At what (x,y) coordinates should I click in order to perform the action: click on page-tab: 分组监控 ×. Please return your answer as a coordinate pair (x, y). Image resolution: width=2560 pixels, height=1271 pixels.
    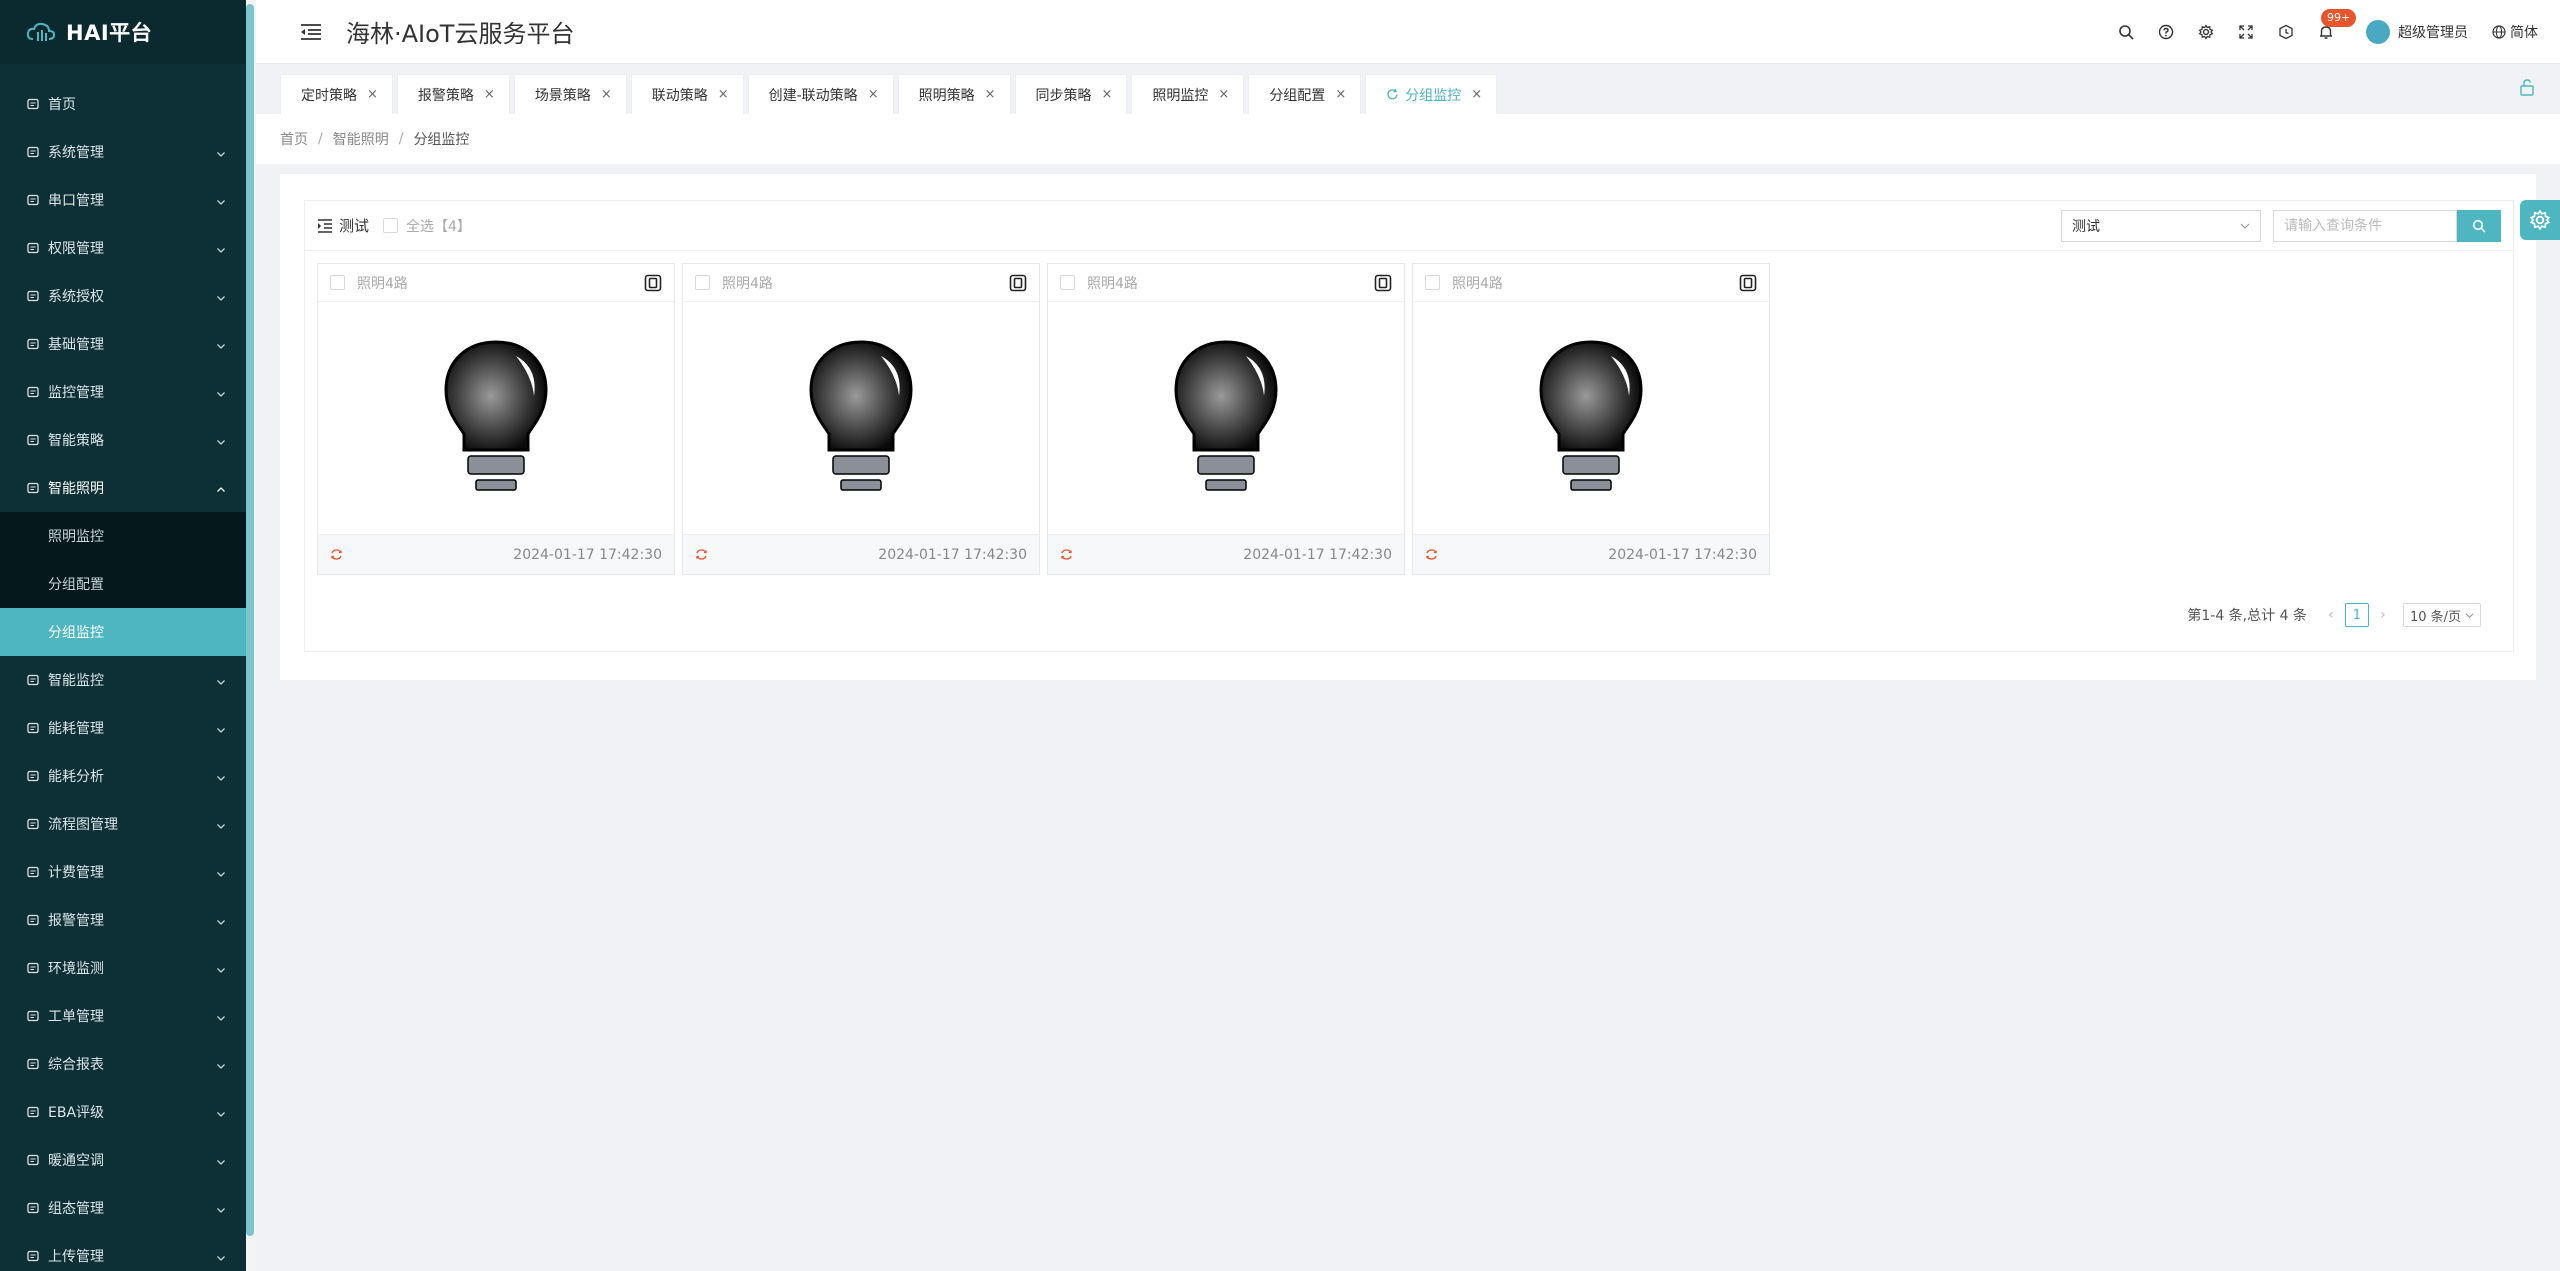
    Looking at the image, I should click on (1431, 94).